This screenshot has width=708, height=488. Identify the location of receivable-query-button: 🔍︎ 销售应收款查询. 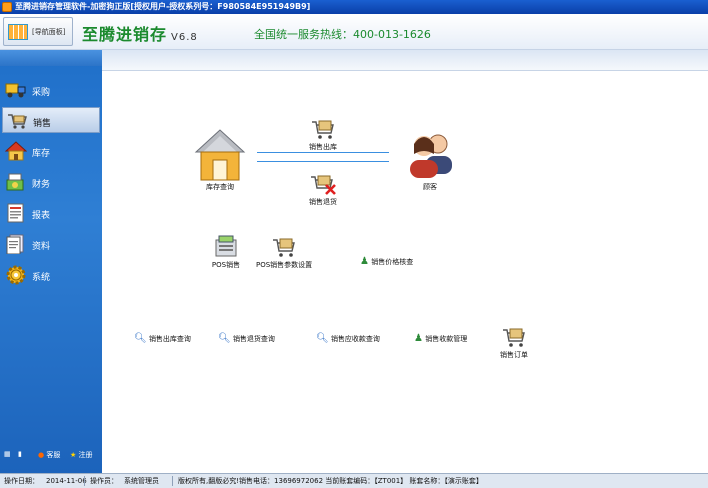
(352, 338).